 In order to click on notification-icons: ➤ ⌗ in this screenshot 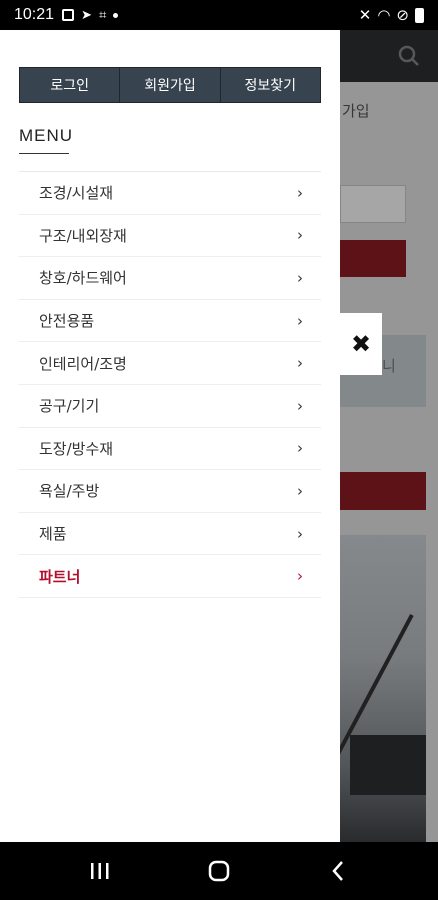, I will do `click(90, 15)`.